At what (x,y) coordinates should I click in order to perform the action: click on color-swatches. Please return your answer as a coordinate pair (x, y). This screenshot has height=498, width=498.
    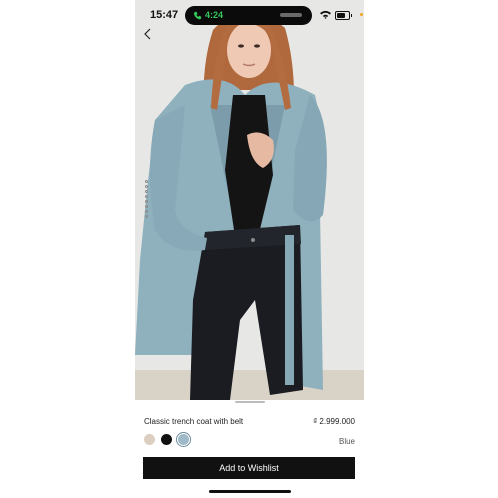
    Looking at the image, I should click on (166, 439).